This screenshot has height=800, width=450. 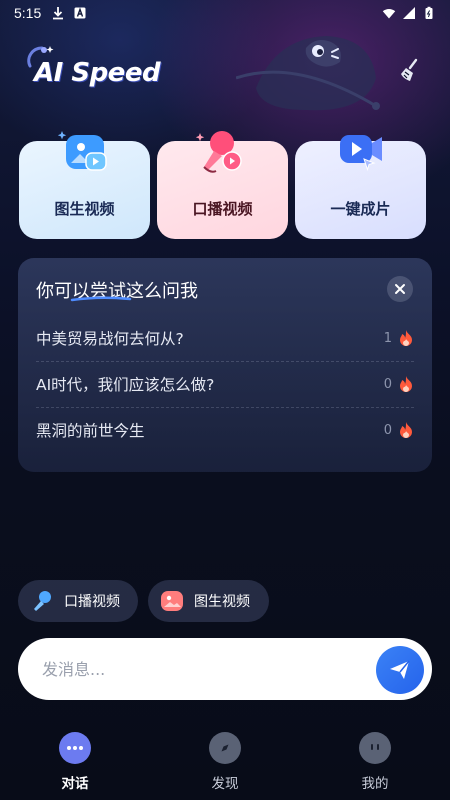 I want to click on nav-tab-discover: 发现, so click(x=225, y=762).